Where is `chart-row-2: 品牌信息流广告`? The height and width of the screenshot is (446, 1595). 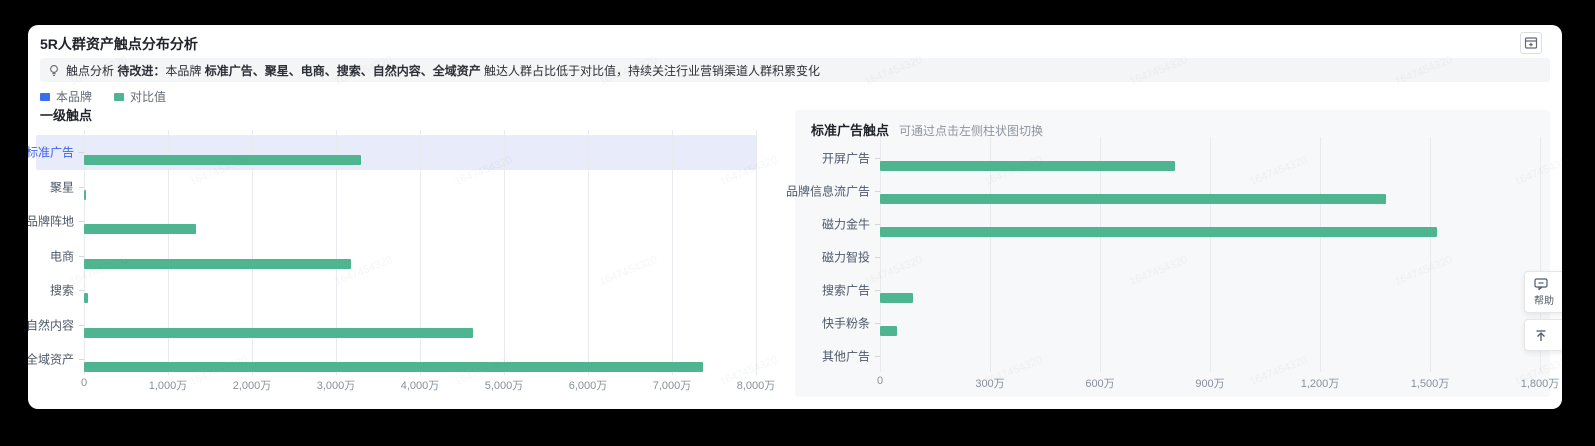
chart-row-2: 品牌信息流广告 is located at coordinates (1163, 190).